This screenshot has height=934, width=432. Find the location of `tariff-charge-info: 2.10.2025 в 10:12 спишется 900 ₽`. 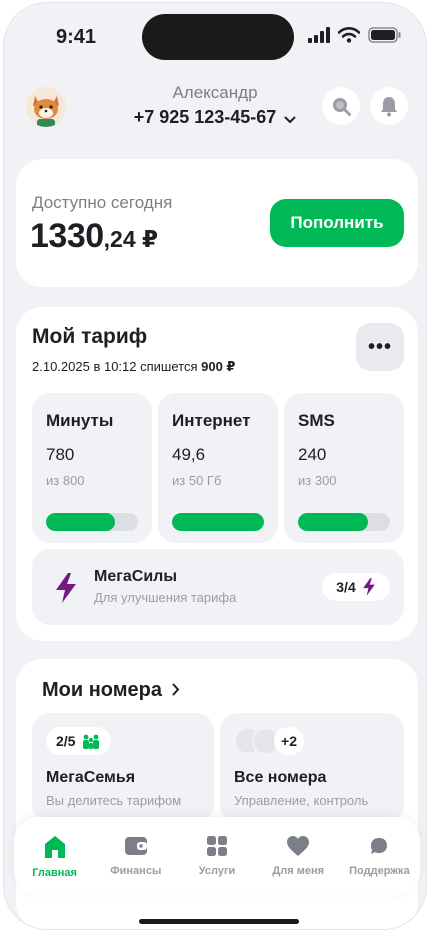

tariff-charge-info: 2.10.2025 в 10:12 спишется 900 ₽ is located at coordinates (133, 367).